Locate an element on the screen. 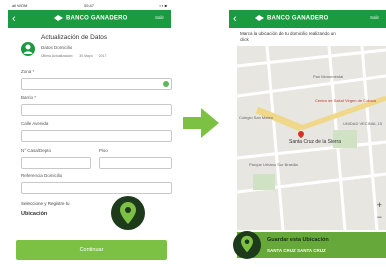 The height and width of the screenshot is (278, 386). referencia-label: Referencia Domicilio is located at coordinates (42, 175).